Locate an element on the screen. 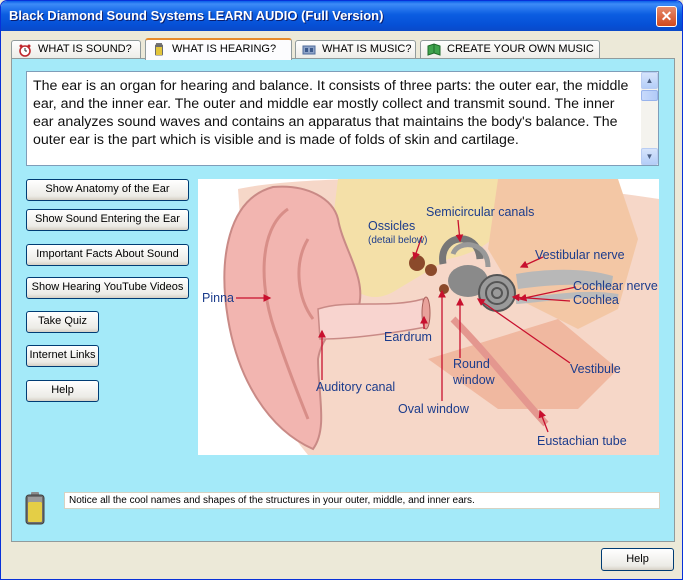 Image resolution: width=683 pixels, height=580 pixels. label-round: Round is located at coordinates (471, 364).